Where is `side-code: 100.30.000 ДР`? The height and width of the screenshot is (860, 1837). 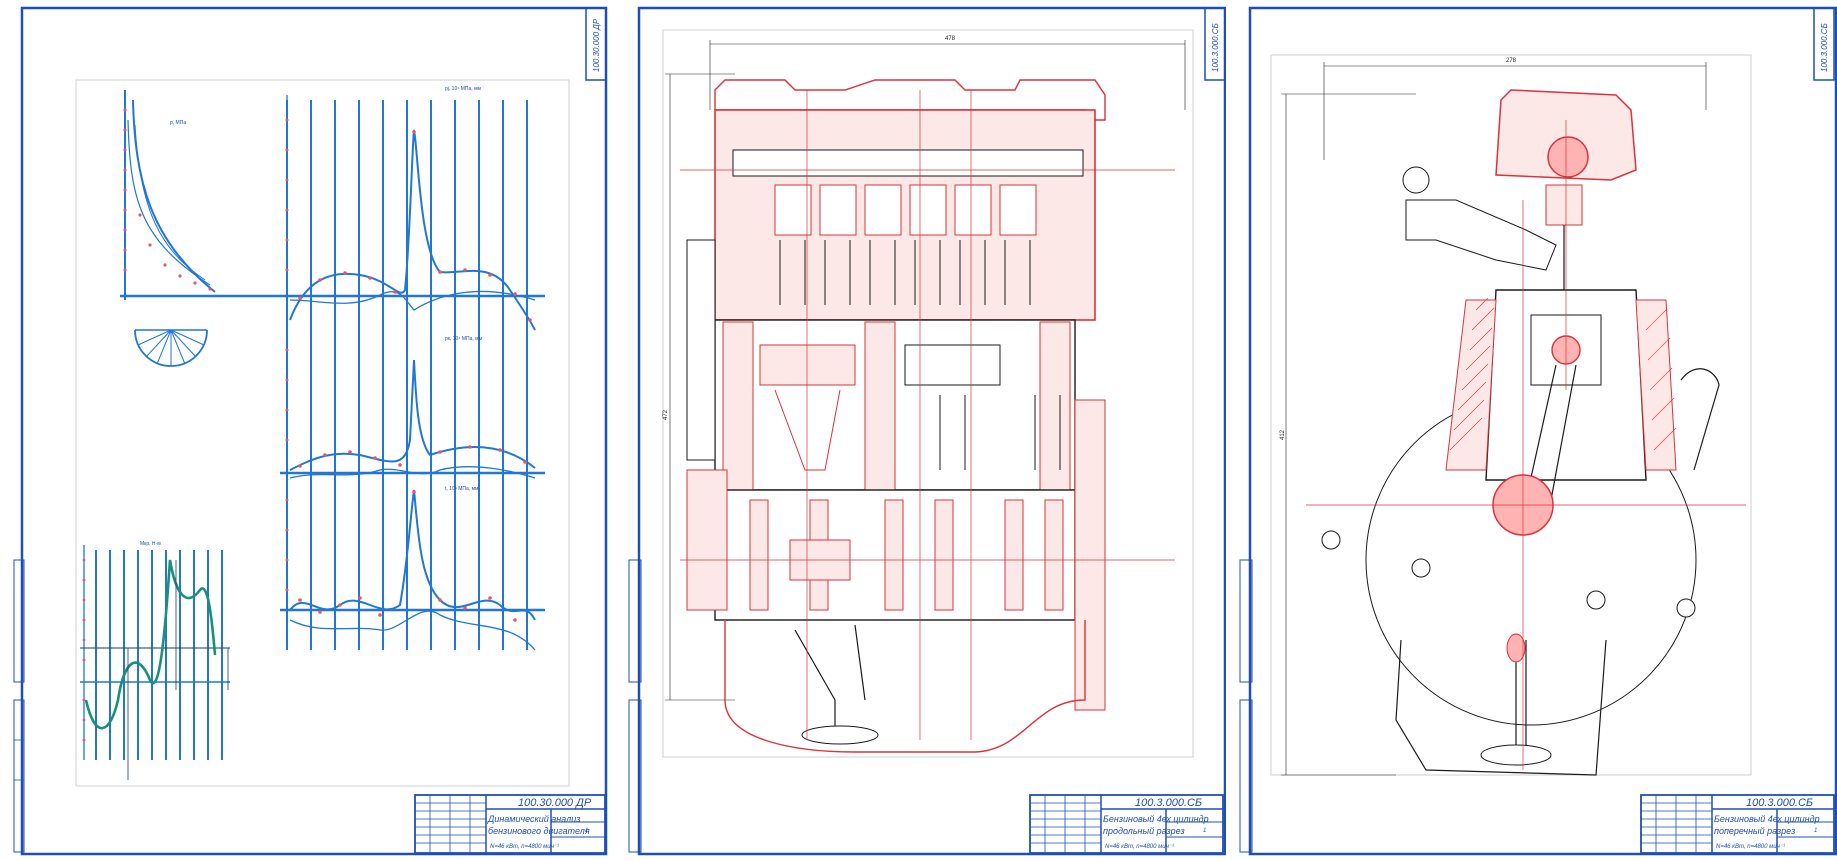 side-code: 100.30.000 ДР is located at coordinates (596, 45).